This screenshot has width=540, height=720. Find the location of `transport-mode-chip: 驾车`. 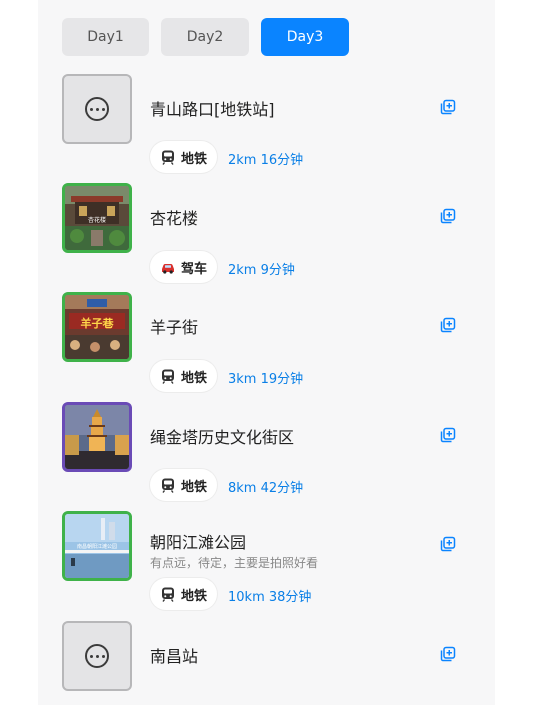

transport-mode-chip: 驾车 is located at coordinates (184, 267).